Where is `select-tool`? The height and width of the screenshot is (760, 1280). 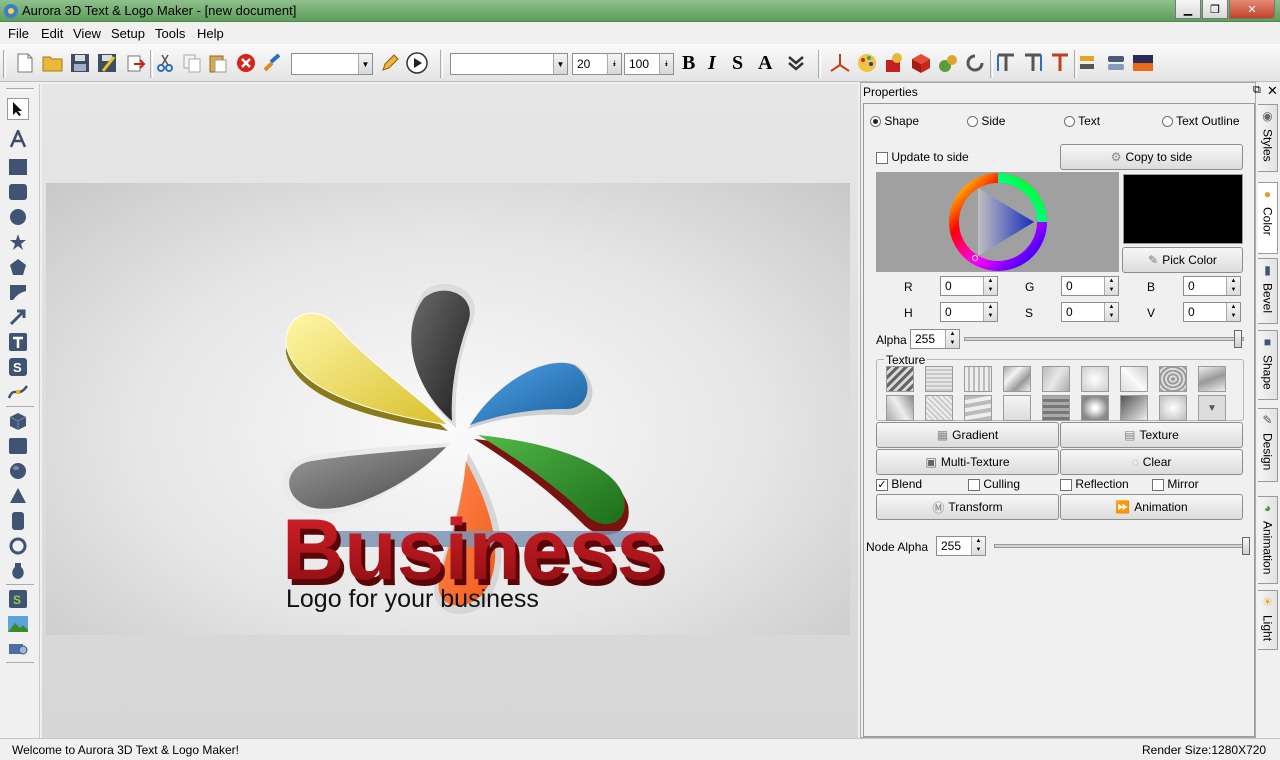
select-tool is located at coordinates (18, 109).